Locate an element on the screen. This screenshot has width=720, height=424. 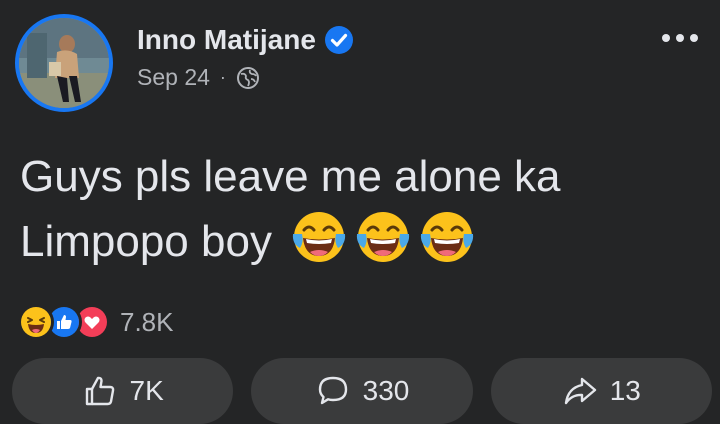
comment-bubble-icon is located at coordinates (333, 391).